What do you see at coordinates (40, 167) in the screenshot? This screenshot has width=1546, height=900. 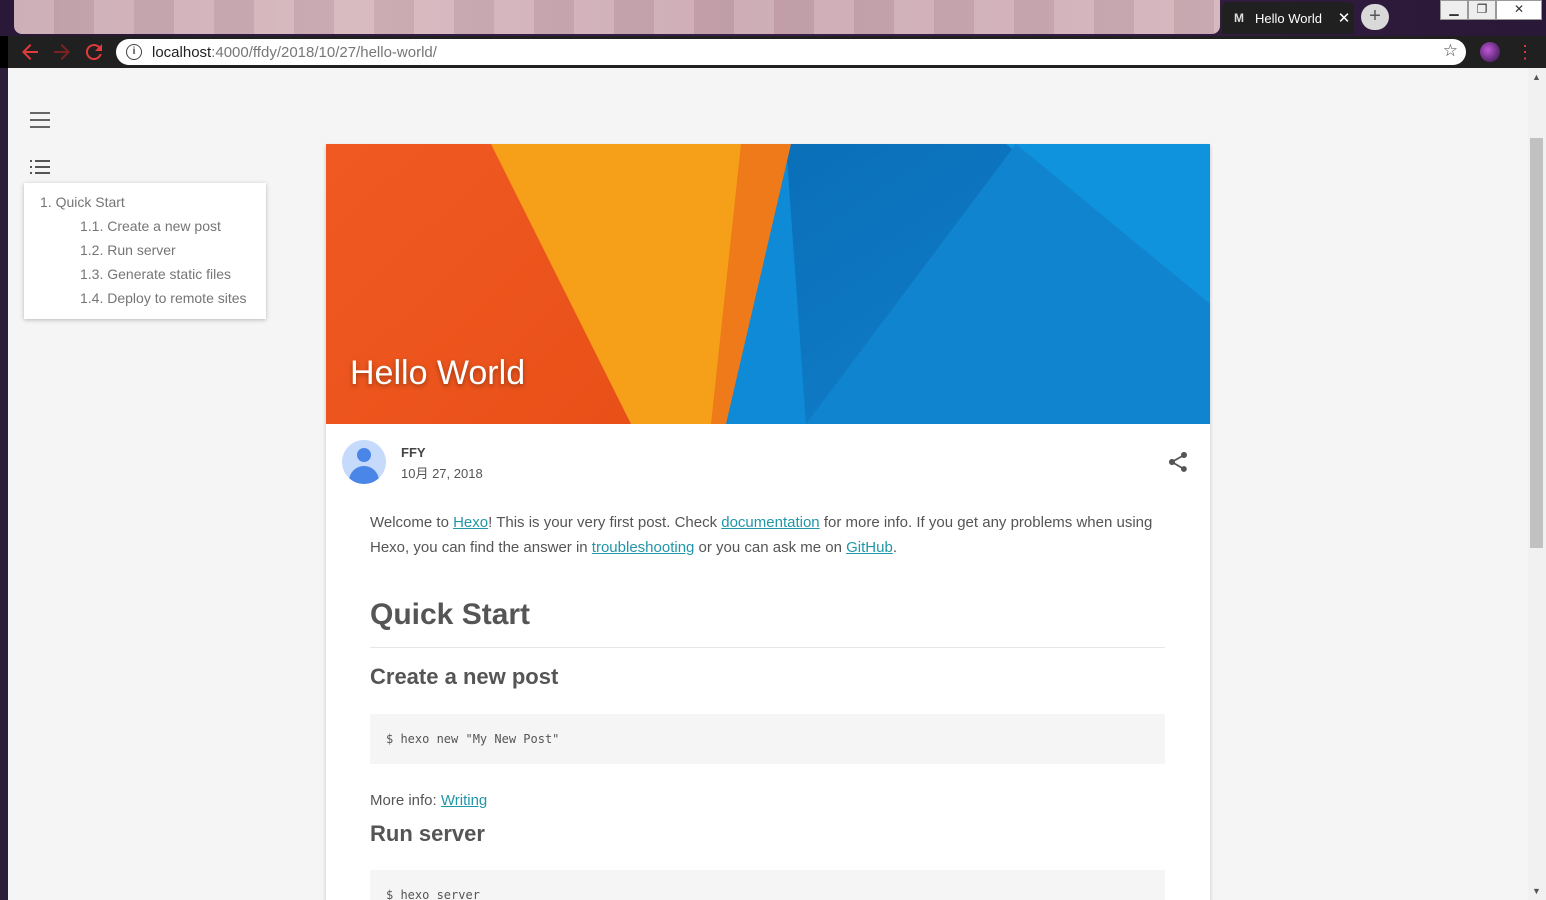 I see `toc-list-icon` at bounding box center [40, 167].